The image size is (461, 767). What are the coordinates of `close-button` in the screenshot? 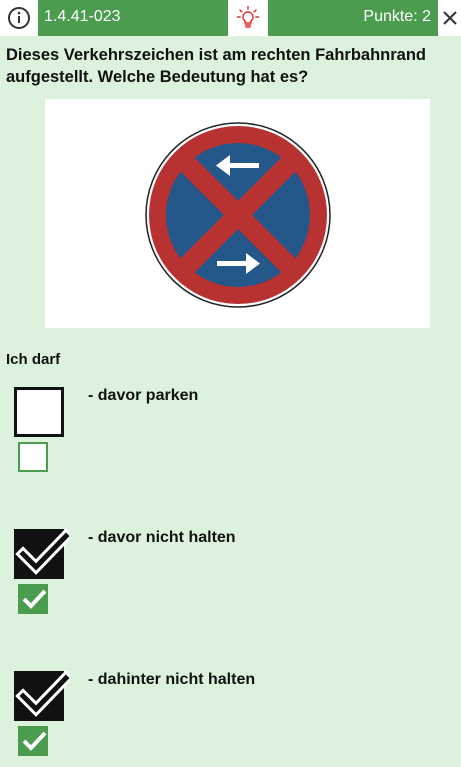 It's located at (449, 18).